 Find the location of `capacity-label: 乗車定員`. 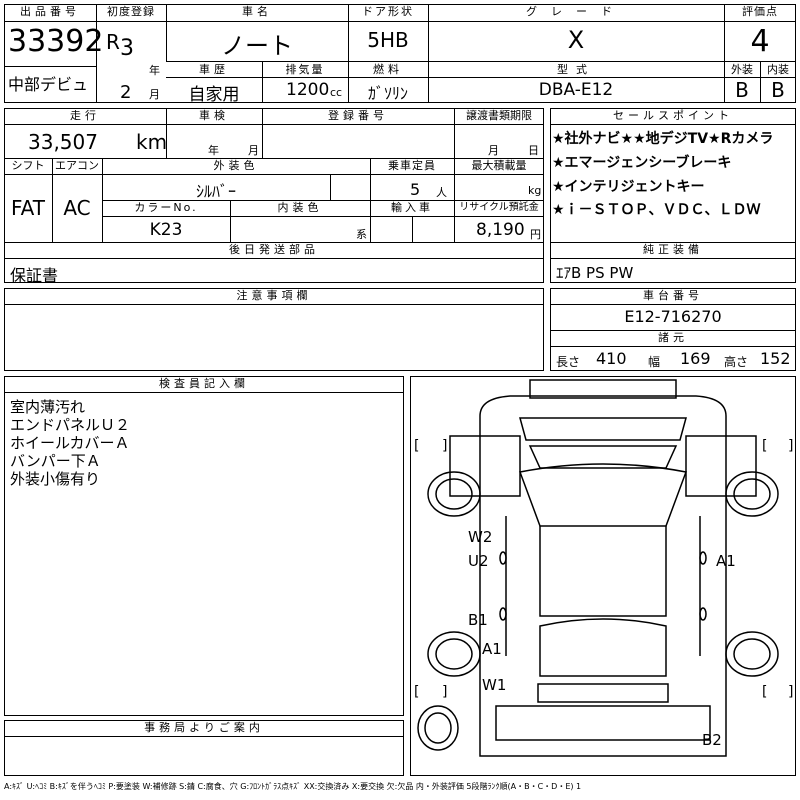

capacity-label: 乗車定員 is located at coordinates (412, 165).